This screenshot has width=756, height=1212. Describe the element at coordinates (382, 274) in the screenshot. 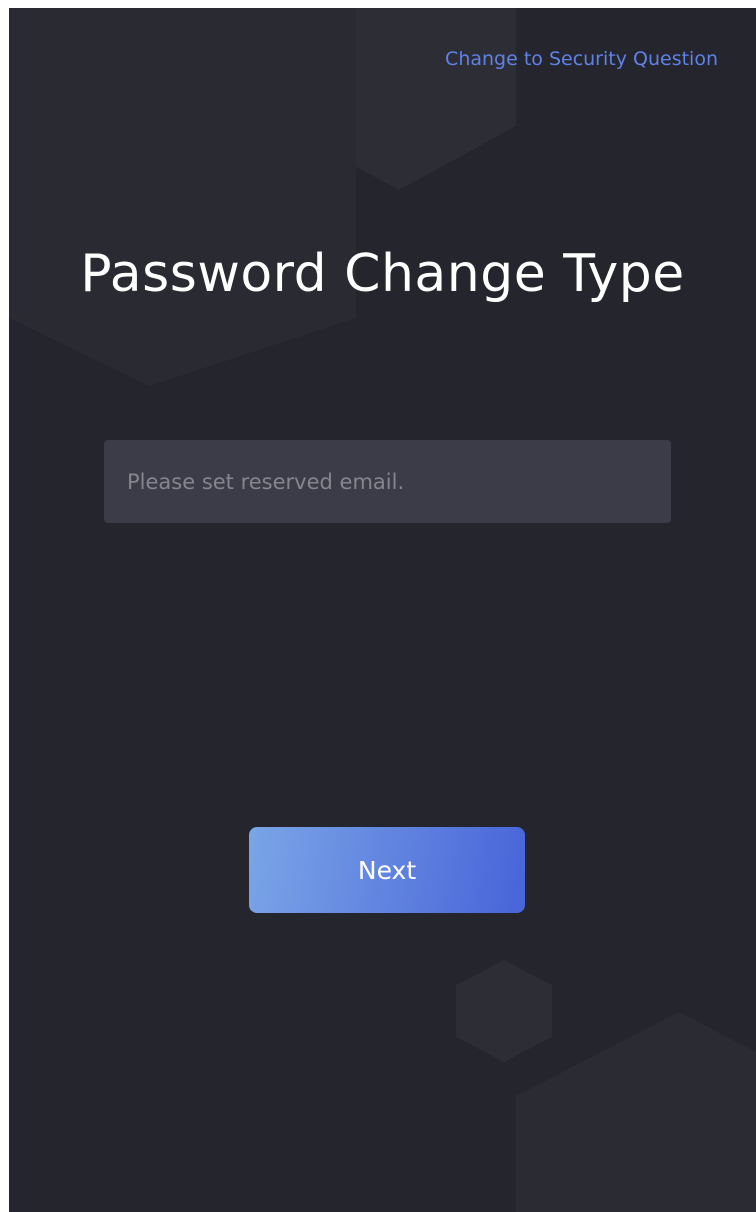

I see `page-title: Password Change Type` at that location.